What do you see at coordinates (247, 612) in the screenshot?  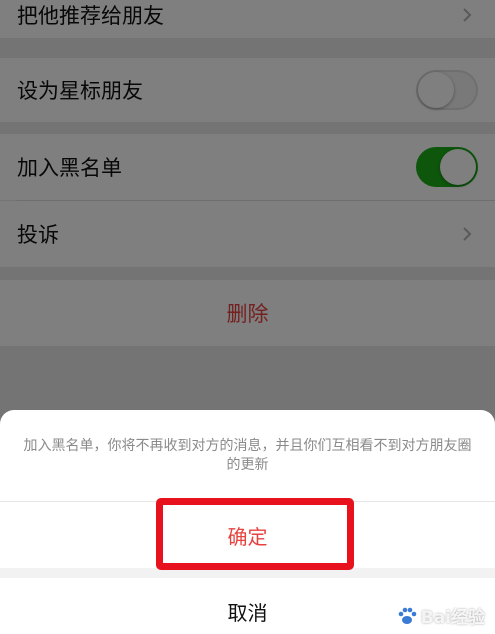 I see `cancel-label: 取消` at bounding box center [247, 612].